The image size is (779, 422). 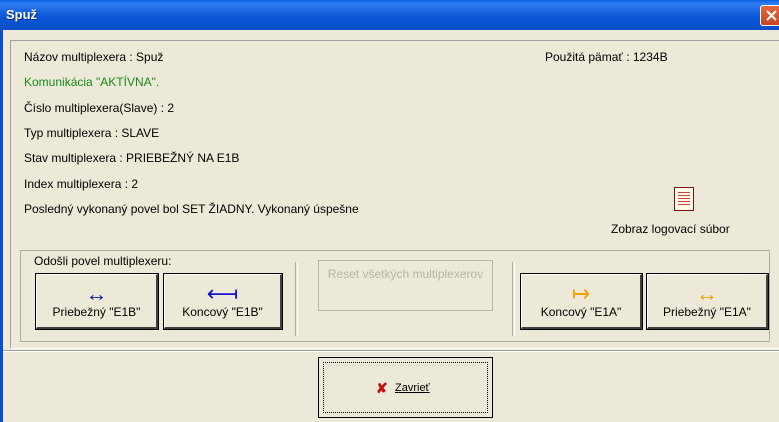 I want to click on title-bar: Spuž, so click(x=389, y=15).